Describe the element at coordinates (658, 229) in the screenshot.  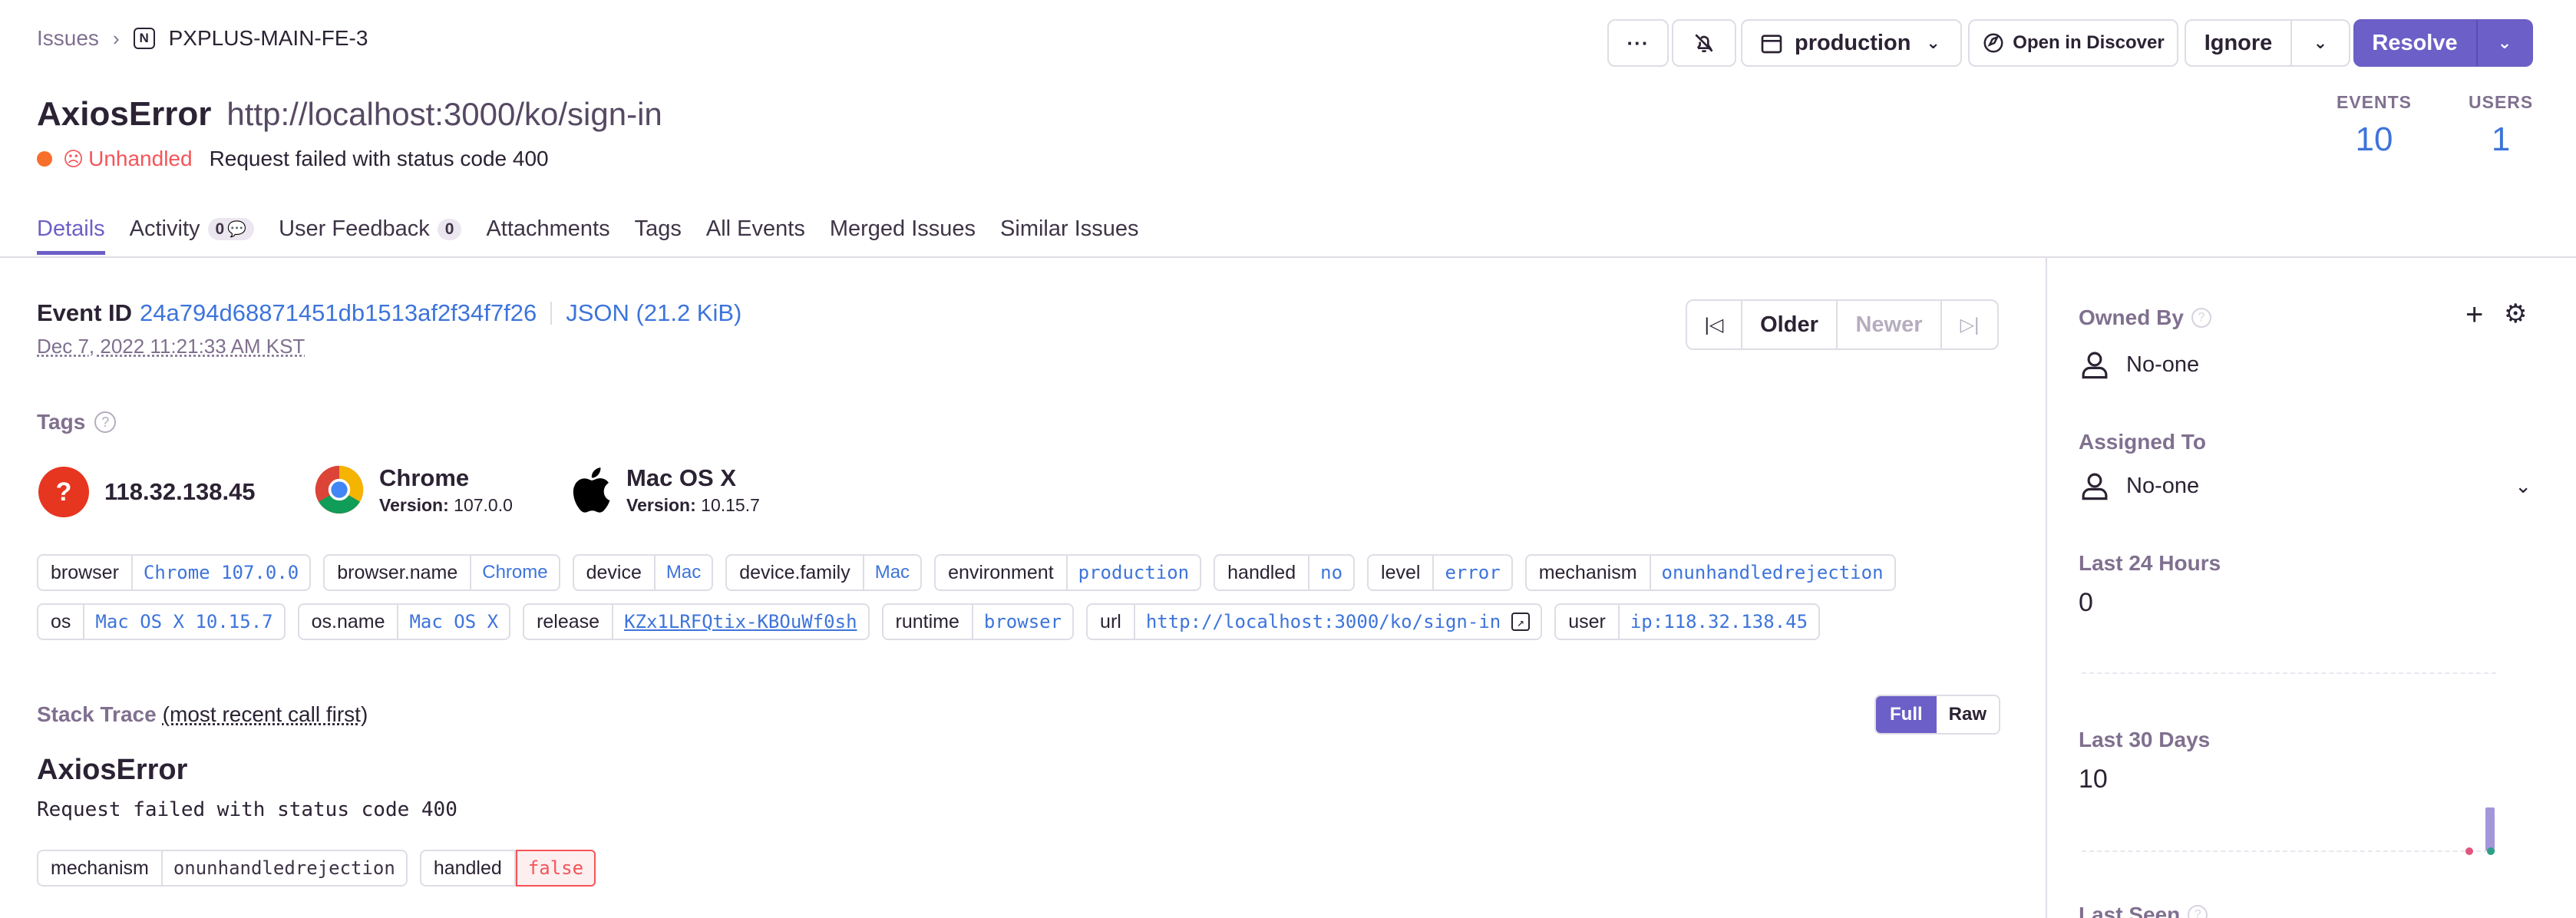
I see `tab-label: Tags` at that location.